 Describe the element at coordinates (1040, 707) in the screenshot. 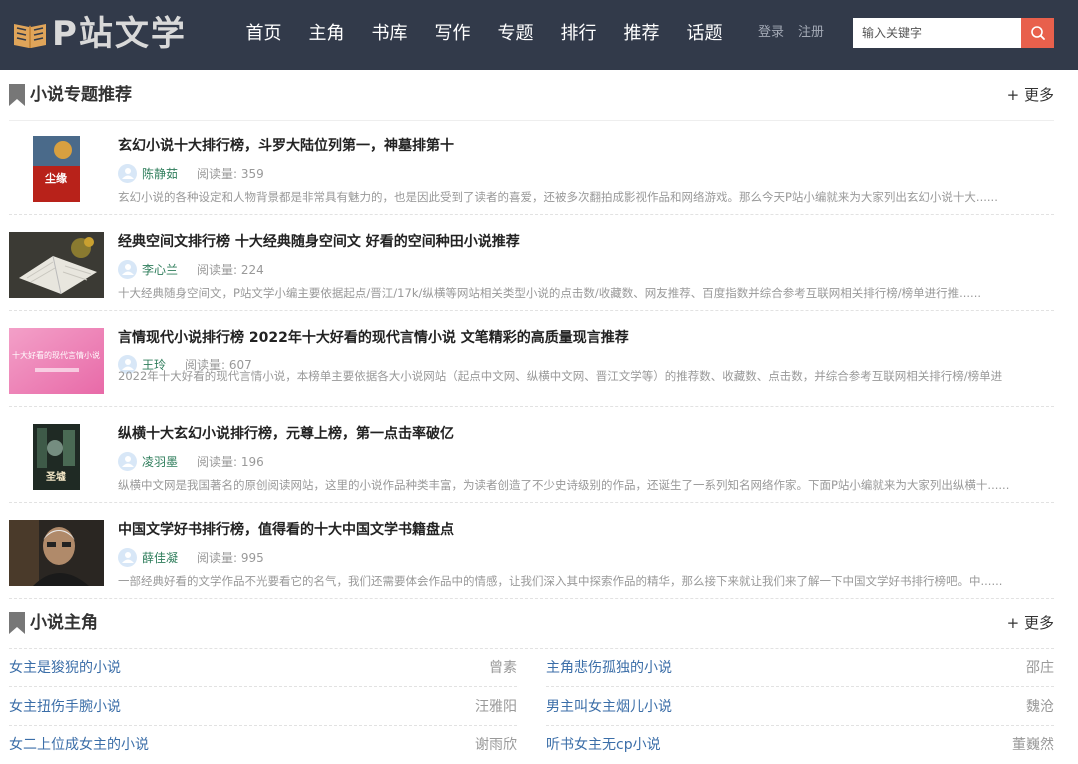

I see `novel-author: 魏沧` at that location.